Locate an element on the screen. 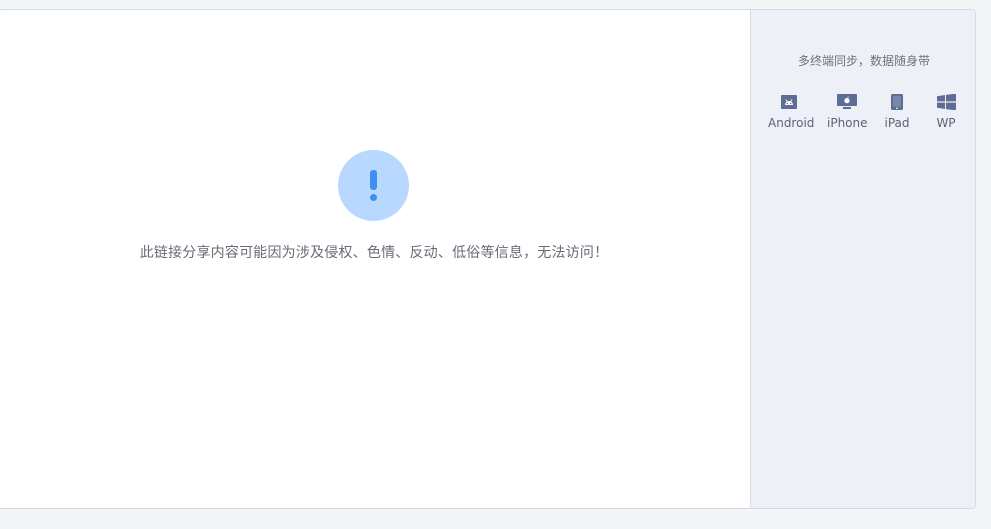 The width and height of the screenshot is (991, 529). platform-ipad: iPad is located at coordinates (897, 111).